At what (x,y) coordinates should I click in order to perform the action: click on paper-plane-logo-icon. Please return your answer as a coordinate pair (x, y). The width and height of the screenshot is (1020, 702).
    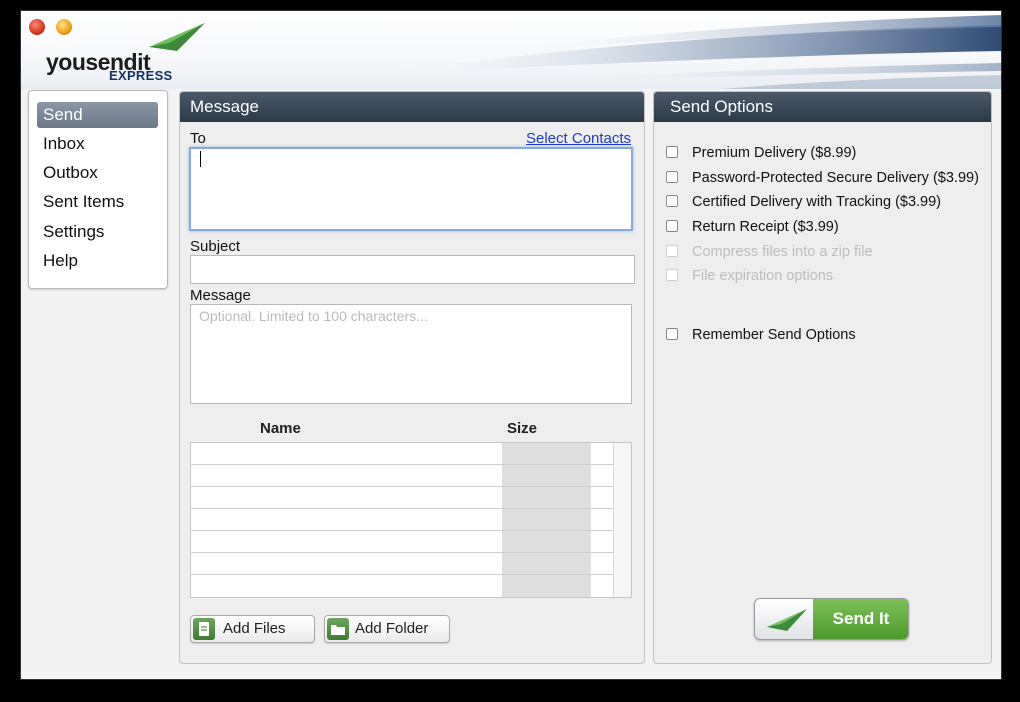
    Looking at the image, I should click on (177, 37).